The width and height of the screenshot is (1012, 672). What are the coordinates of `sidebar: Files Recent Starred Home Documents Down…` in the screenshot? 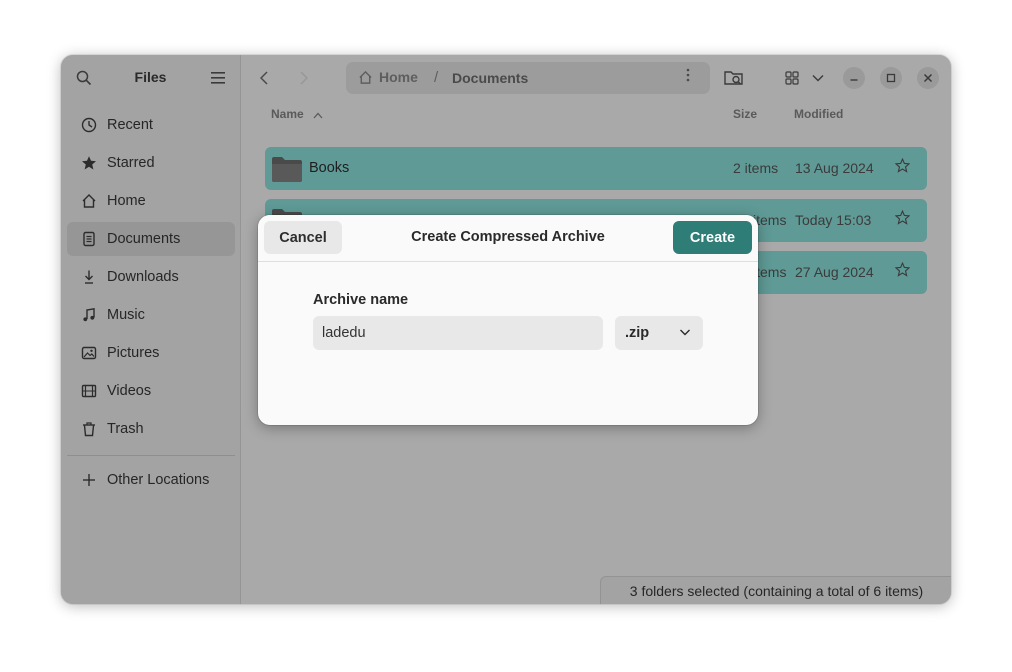 It's located at (151, 329).